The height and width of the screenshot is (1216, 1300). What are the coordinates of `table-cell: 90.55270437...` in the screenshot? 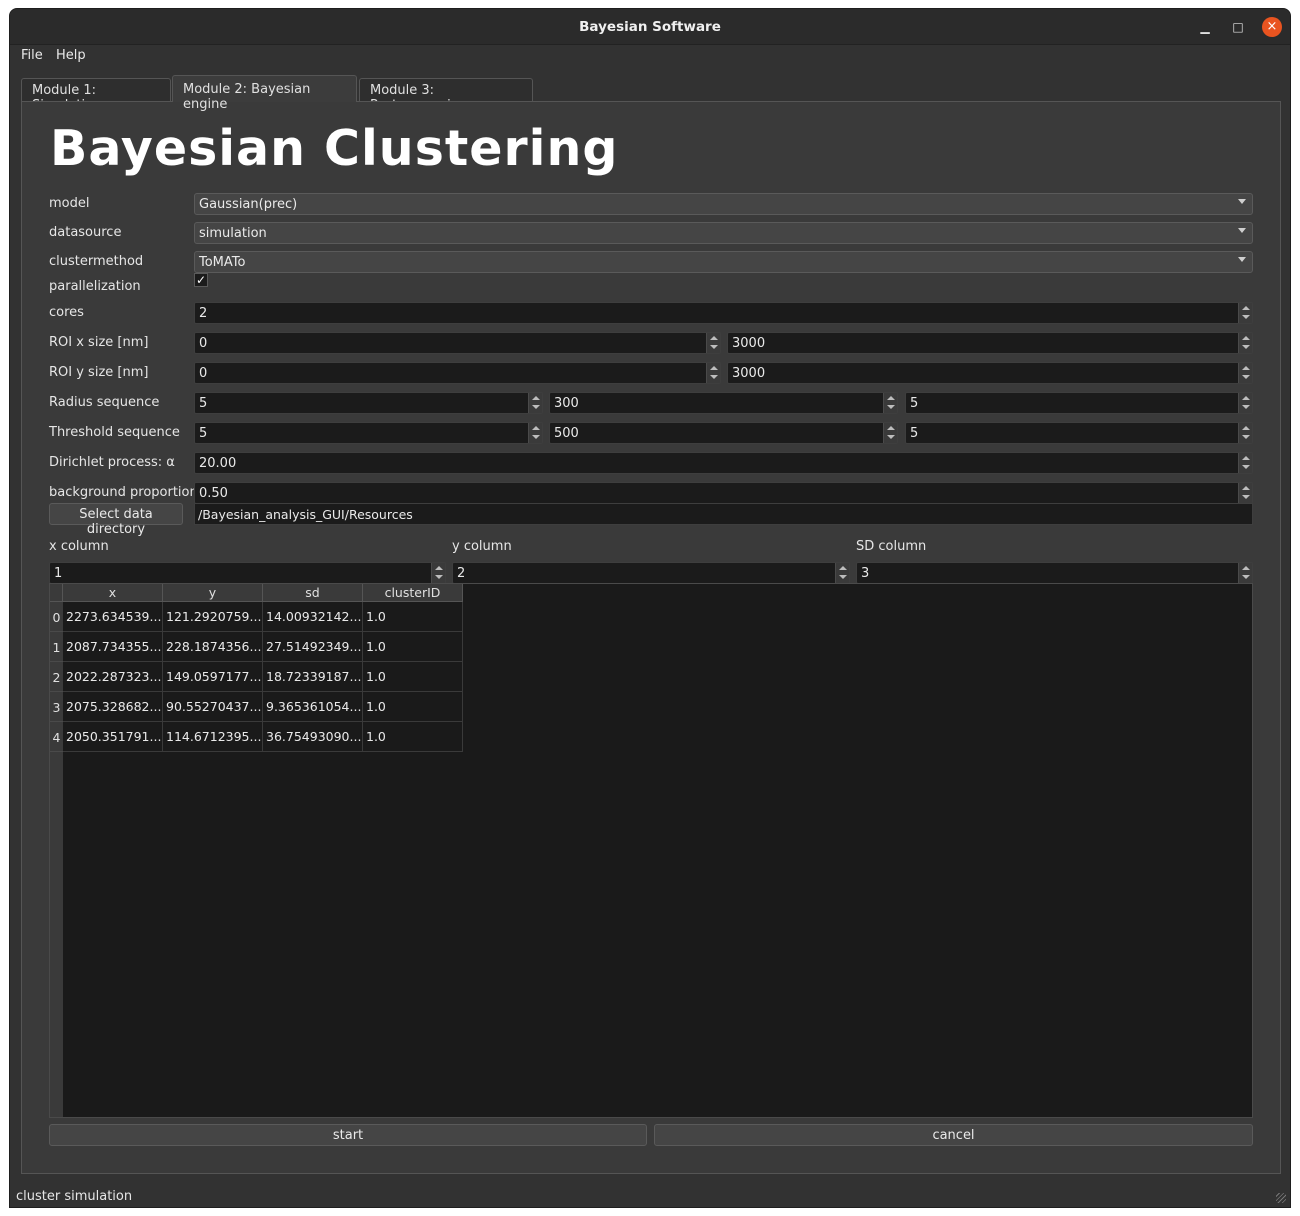 It's located at (213, 707).